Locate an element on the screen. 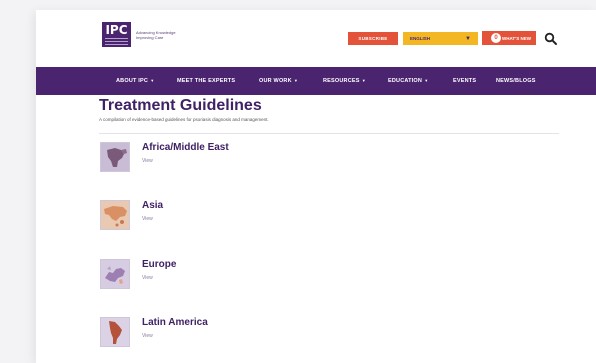  europe-map-icon is located at coordinates (115, 274).